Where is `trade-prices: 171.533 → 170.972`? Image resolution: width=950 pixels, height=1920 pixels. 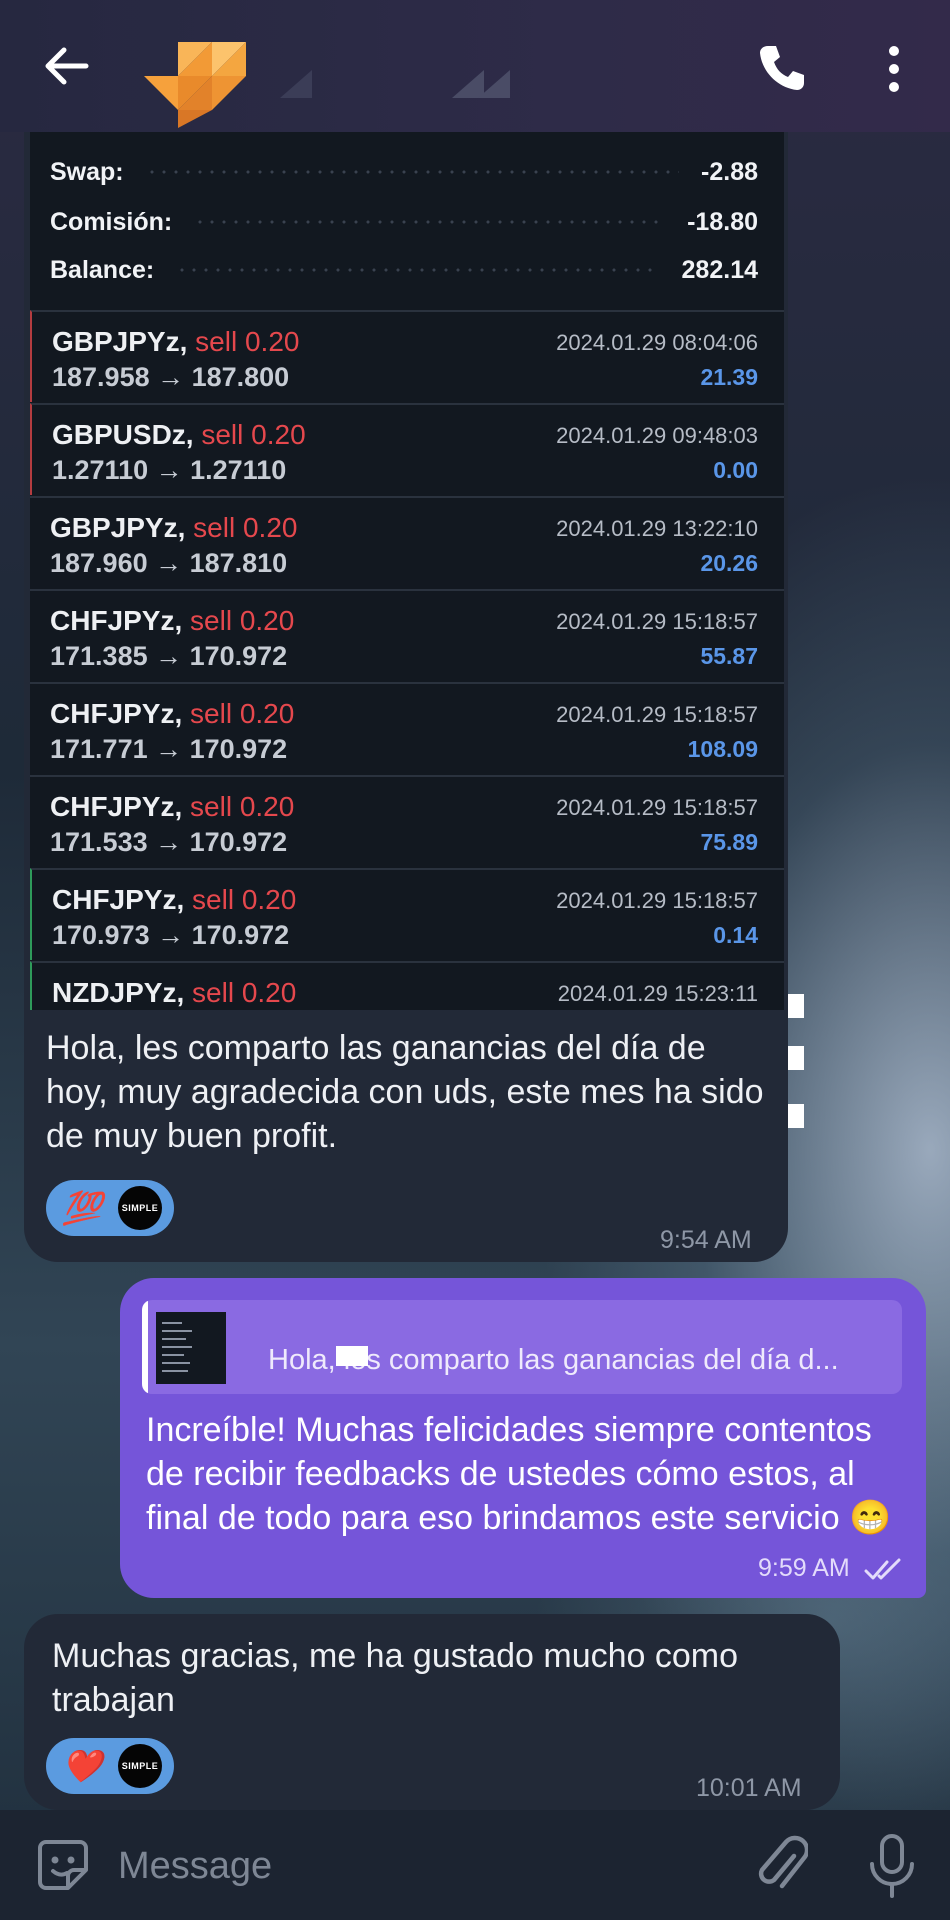 trade-prices: 171.533 → 170.972 is located at coordinates (169, 842).